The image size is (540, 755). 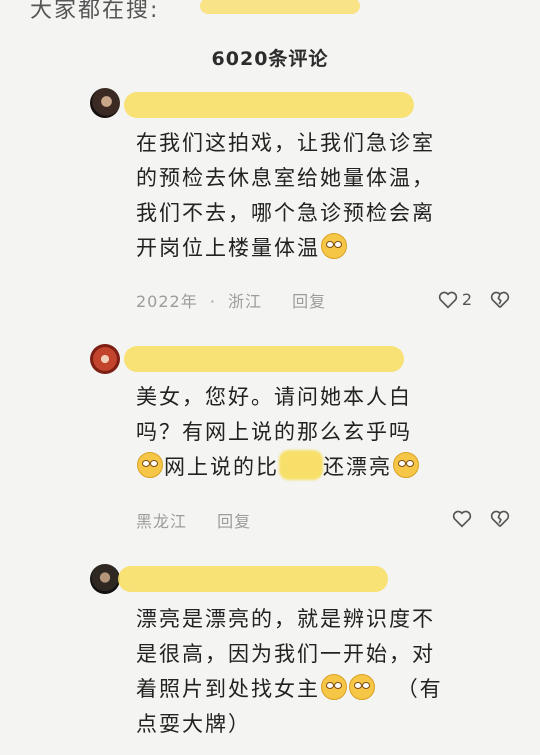 I want to click on comment-date: 2022年, so click(x=167, y=301).